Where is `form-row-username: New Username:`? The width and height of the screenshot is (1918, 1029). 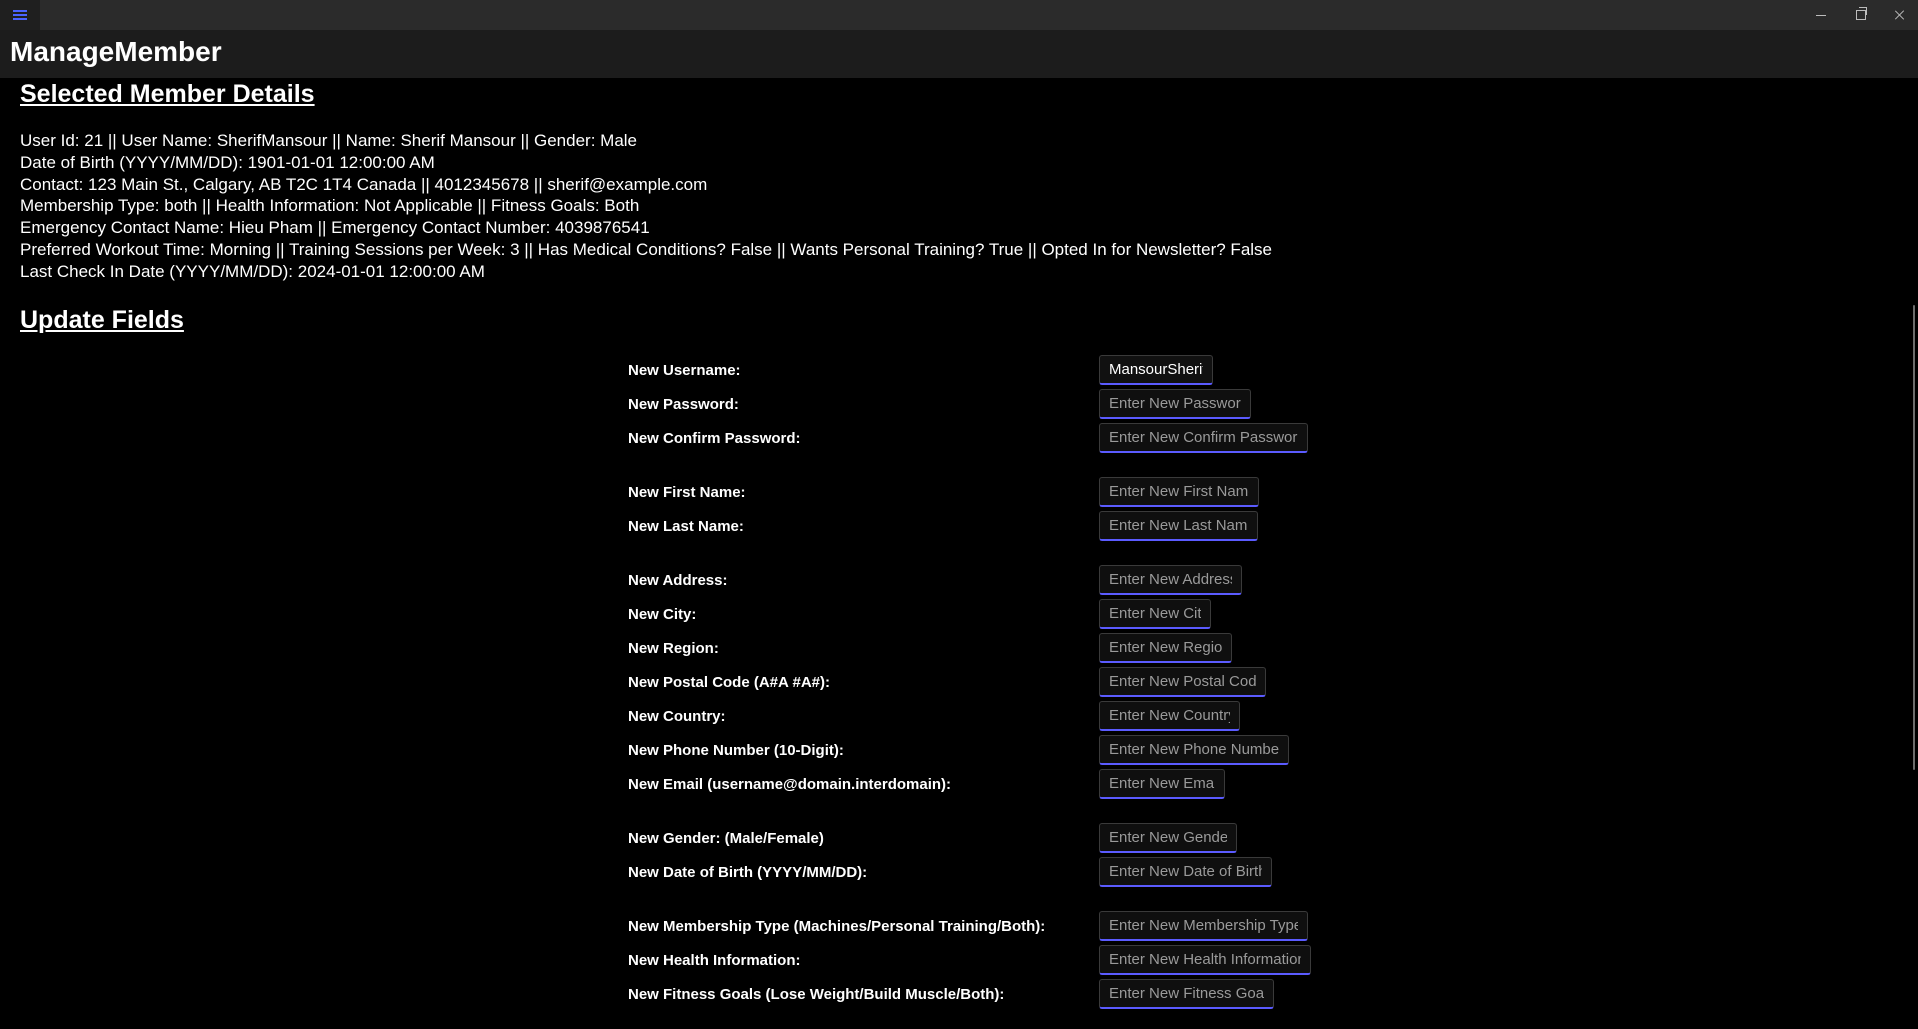
form-row-username: New Username: is located at coordinates (959, 370).